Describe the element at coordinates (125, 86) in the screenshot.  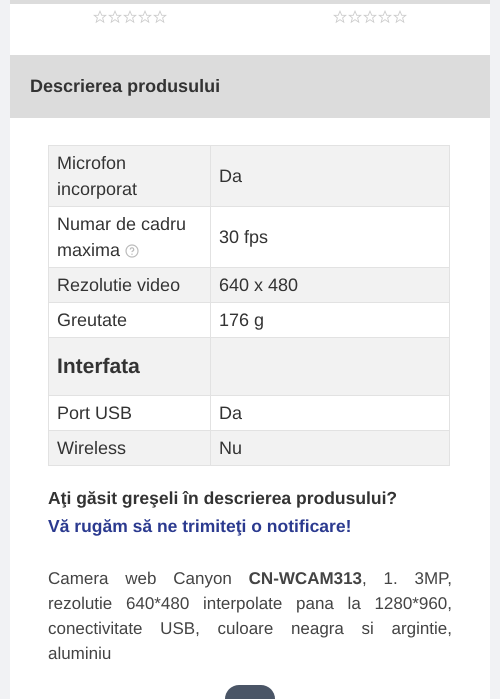
I see `section-title: Descrierea produsului` at that location.